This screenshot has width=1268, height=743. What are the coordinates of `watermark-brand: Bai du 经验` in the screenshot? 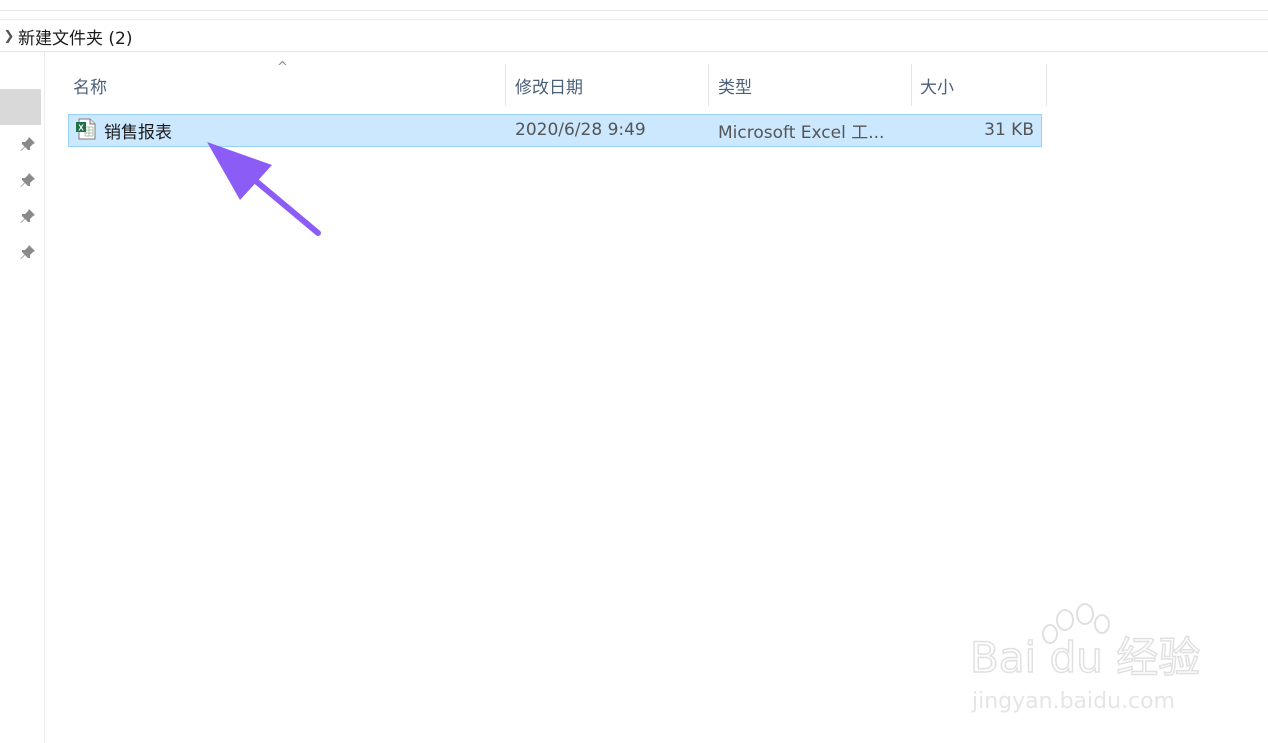 It's located at (1085, 657).